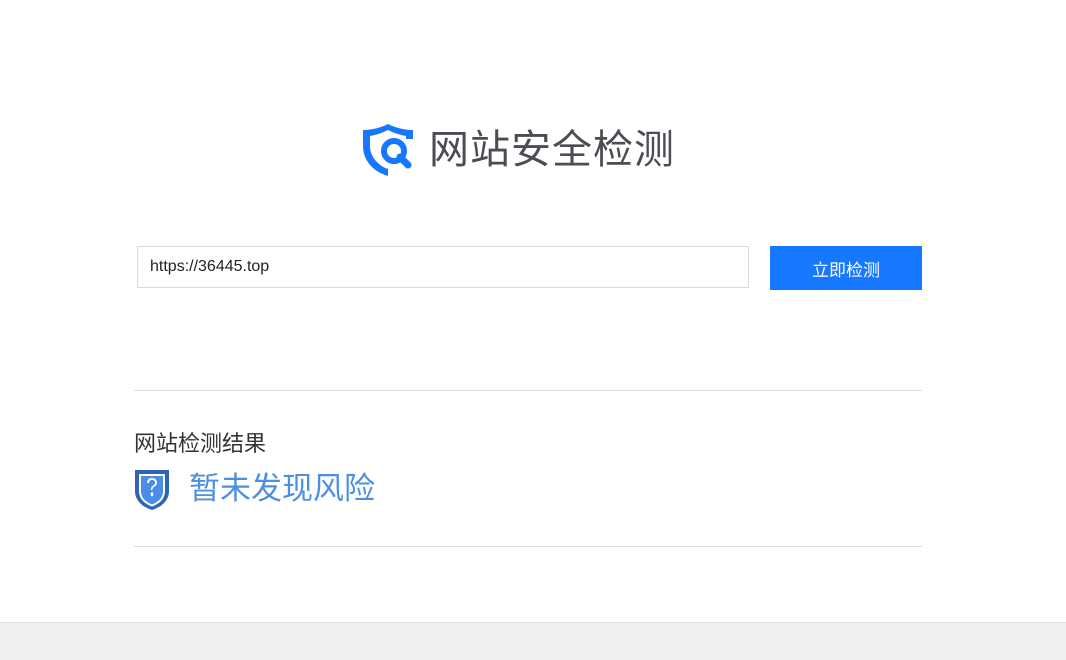 Image resolution: width=1066 pixels, height=660 pixels. Describe the element at coordinates (533, 641) in the screenshot. I see `footer` at that location.